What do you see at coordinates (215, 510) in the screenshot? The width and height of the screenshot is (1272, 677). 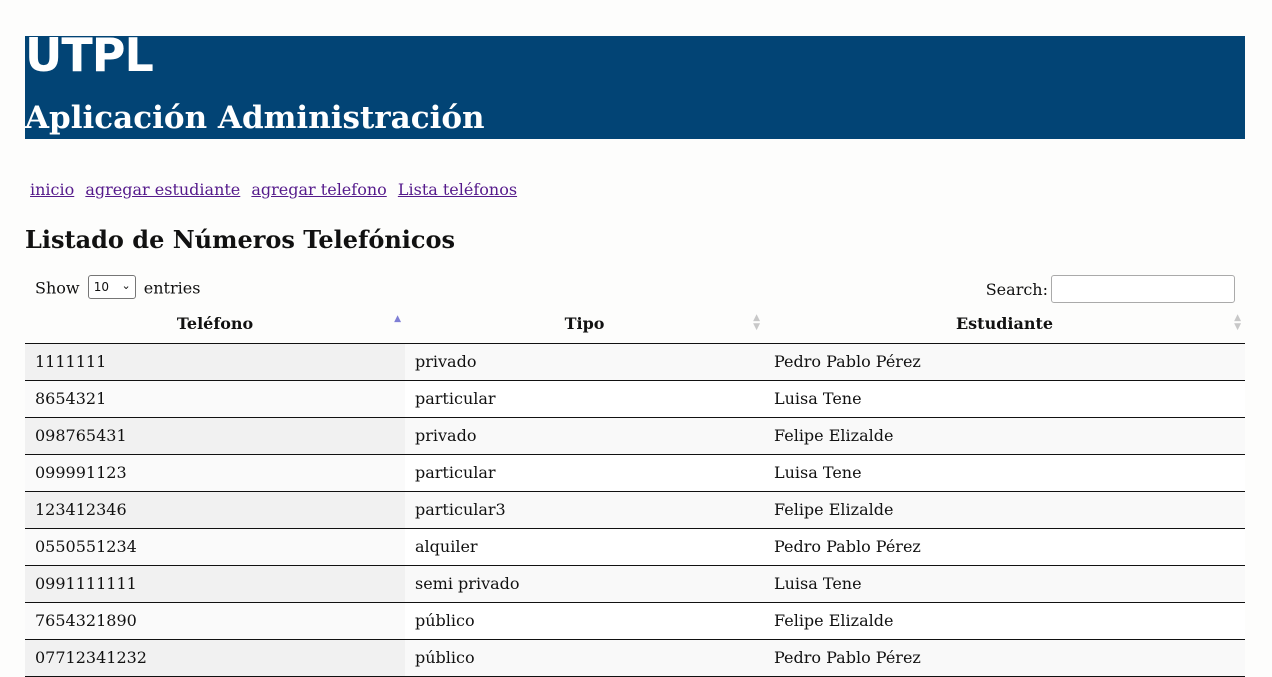 I see `cell-telefono: 123412346` at bounding box center [215, 510].